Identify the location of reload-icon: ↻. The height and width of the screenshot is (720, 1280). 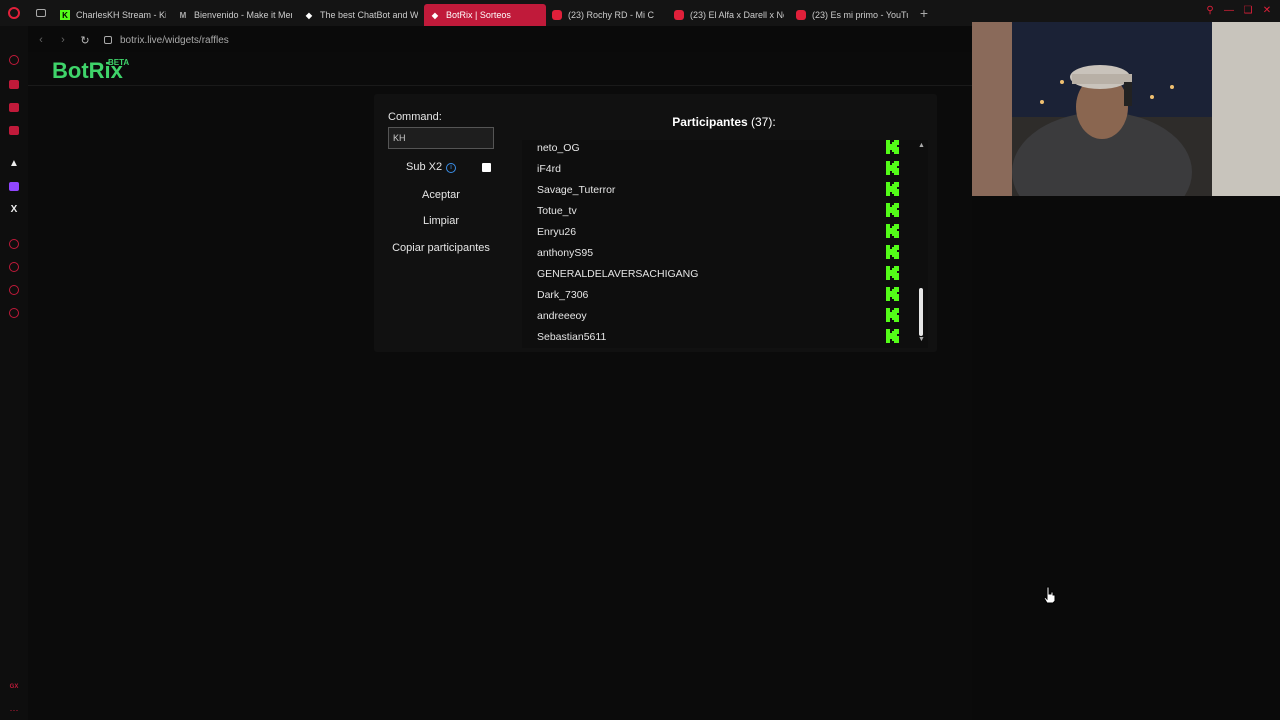
(85, 40).